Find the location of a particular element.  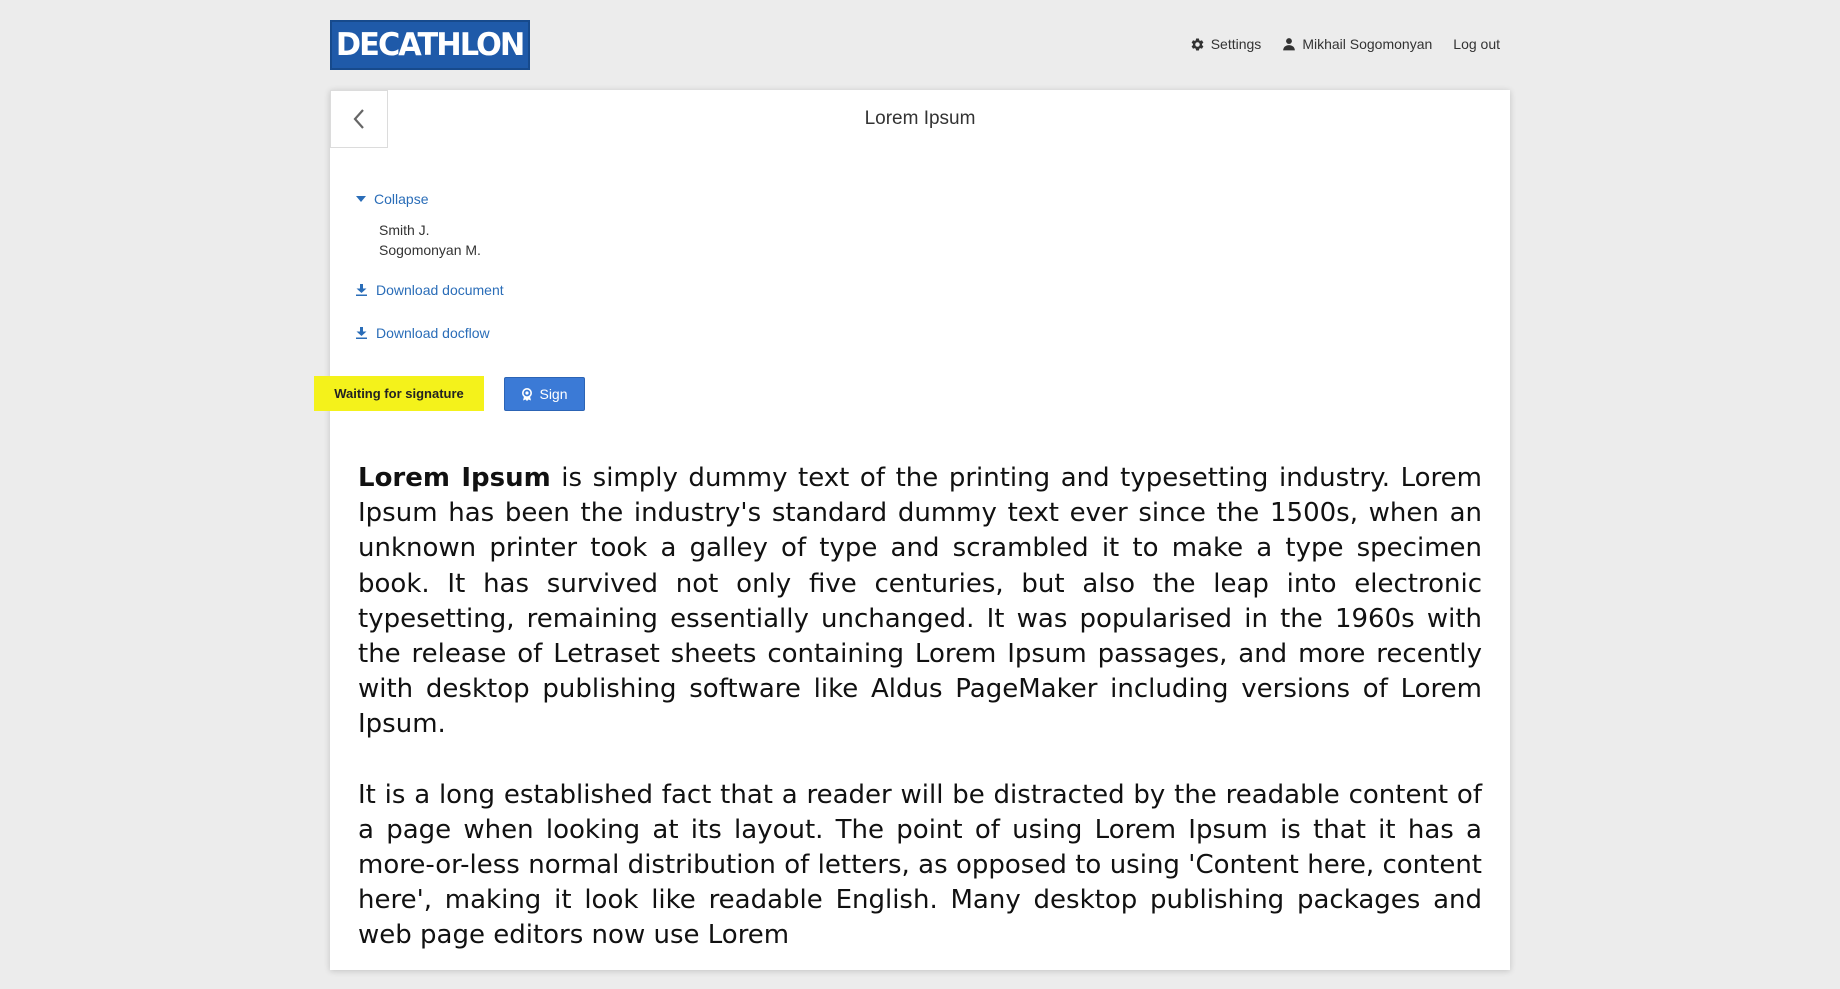

signer-item: Sogomonyan M. is located at coordinates (430, 250).